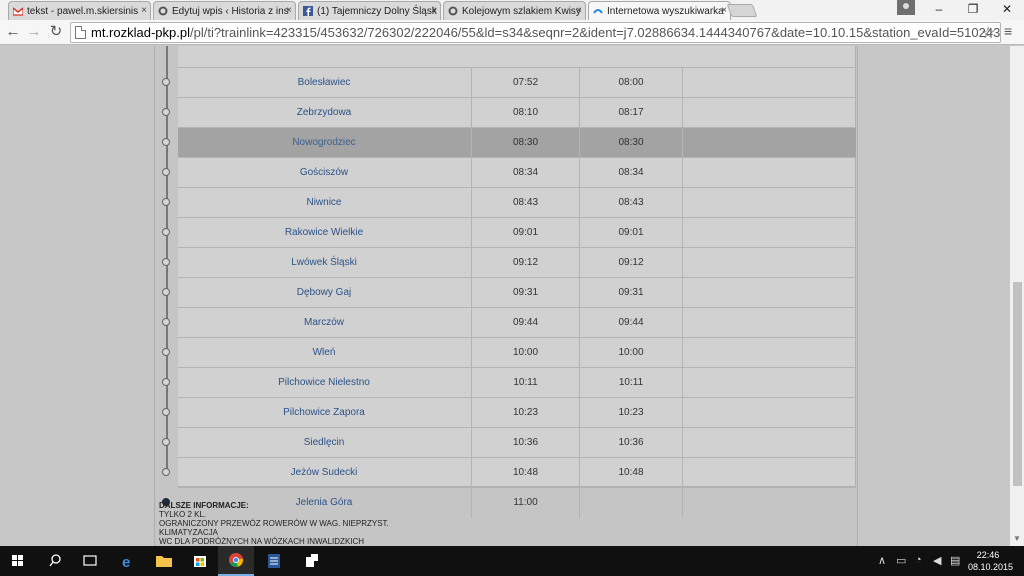 The height and width of the screenshot is (576, 1024). Describe the element at coordinates (955, 560) in the screenshot. I see `notifications-icon: ▤` at that location.